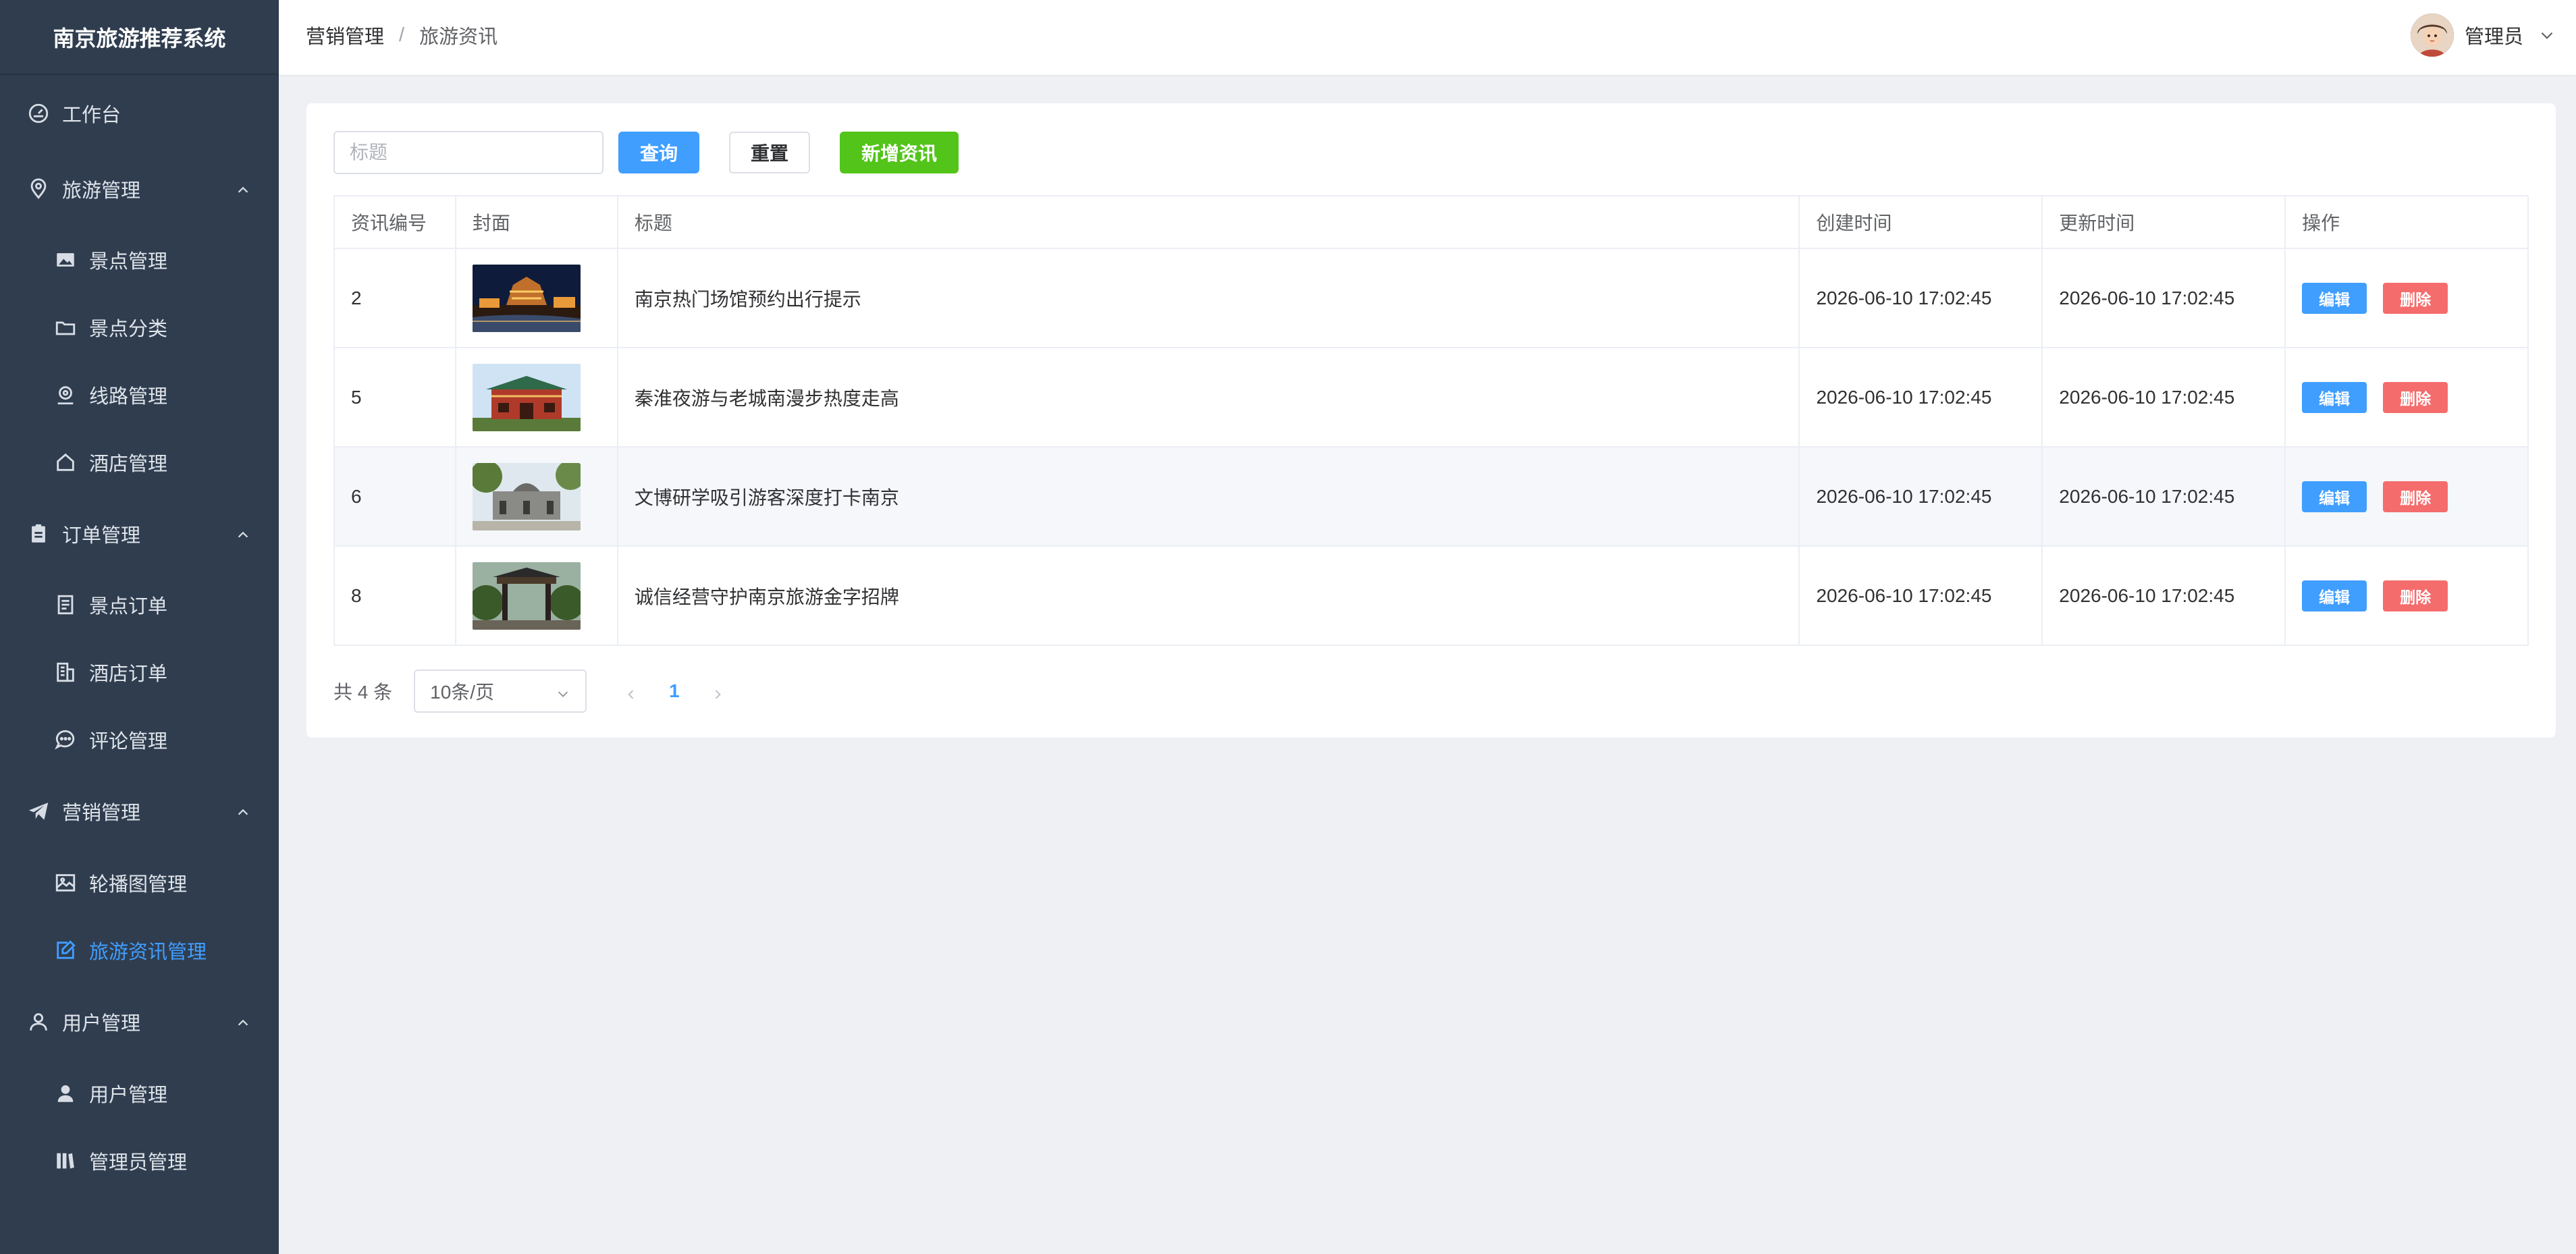 This screenshot has width=2576, height=1254. I want to click on breadcrumb: 营销管理 / 旅游资讯, so click(402, 35).